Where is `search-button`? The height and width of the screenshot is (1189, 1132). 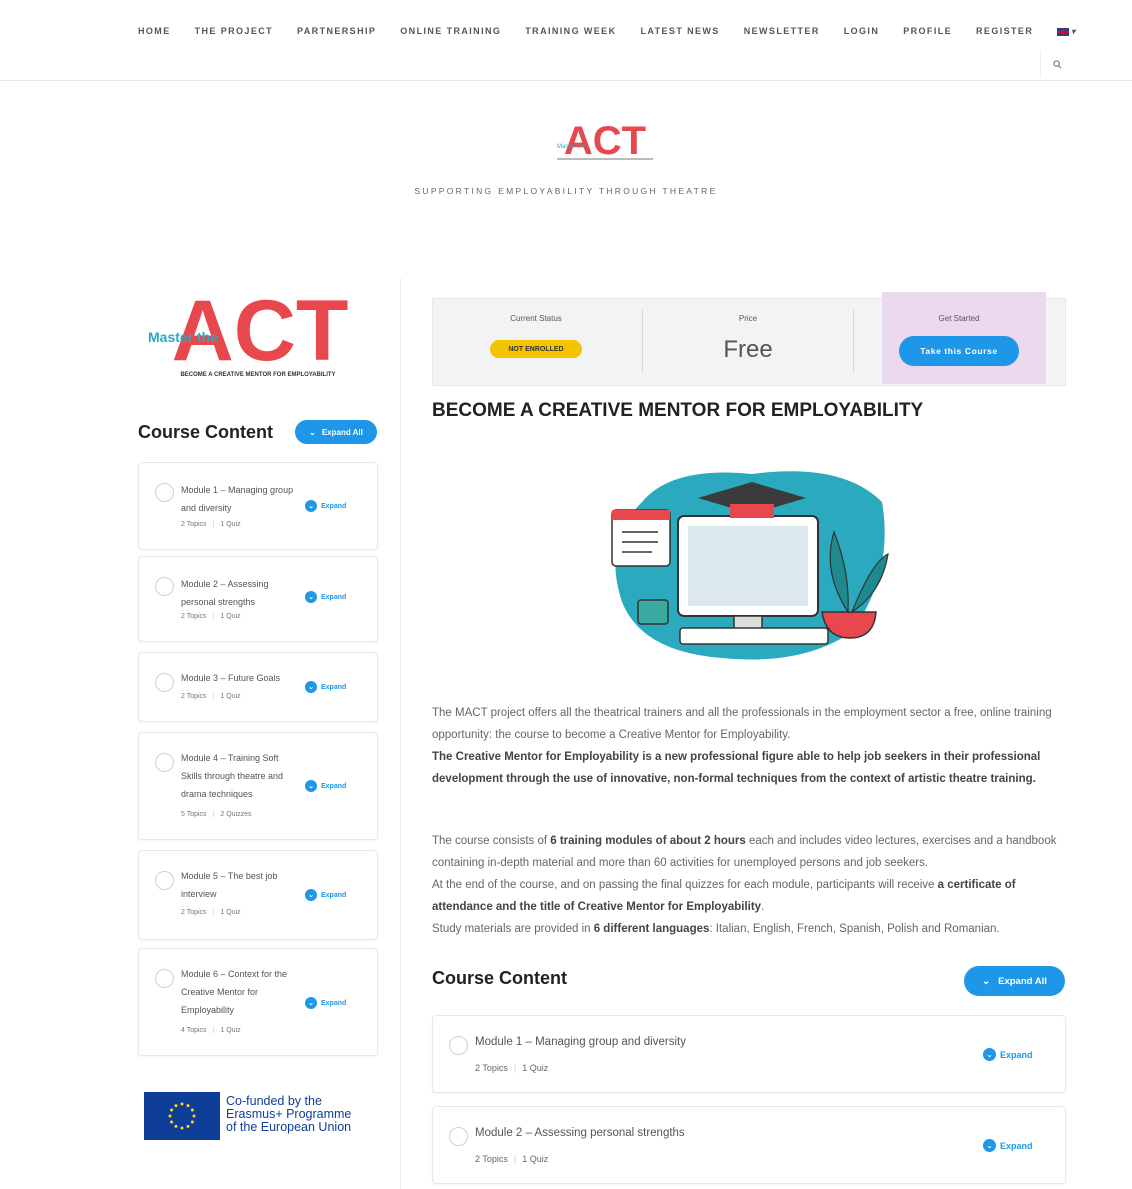
search-button is located at coordinates (1056, 64).